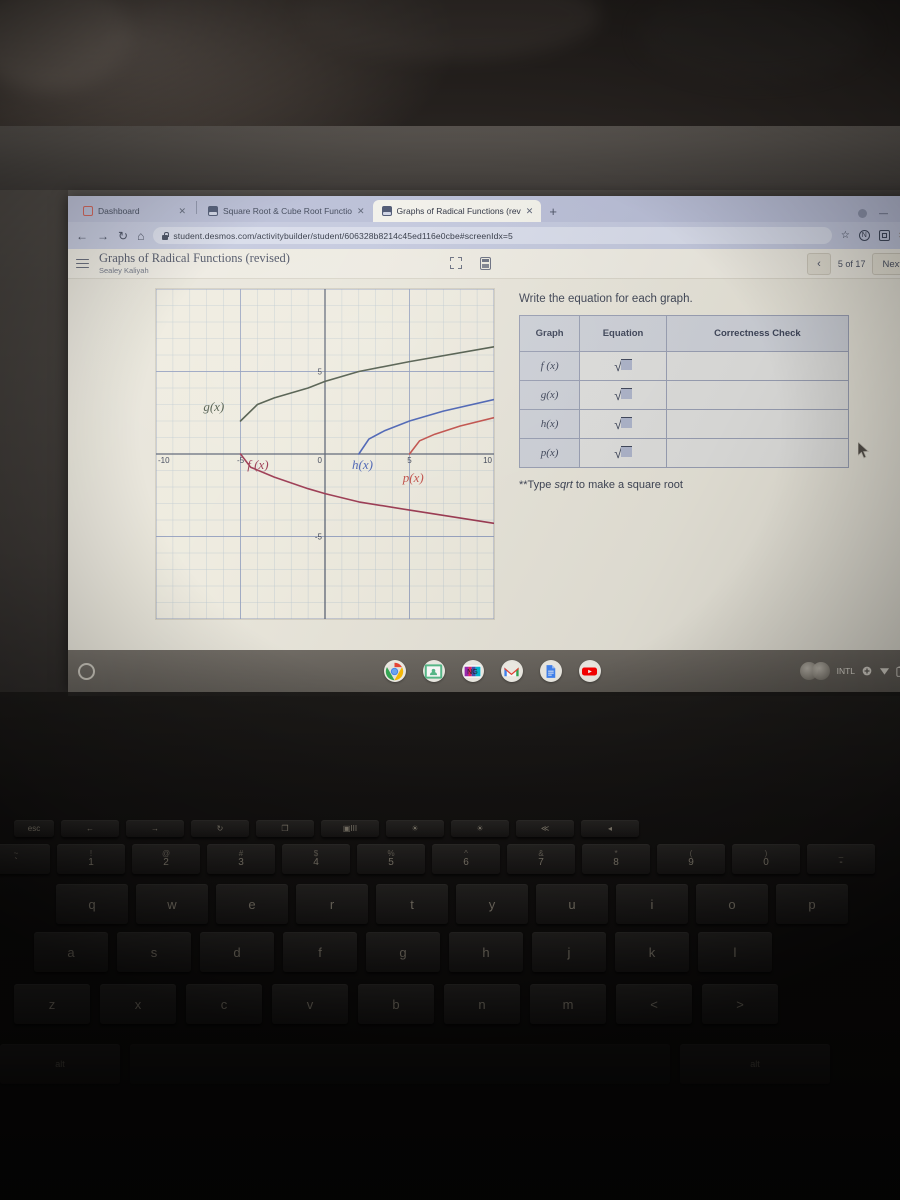  I want to click on key-9: (9, so click(691, 859).